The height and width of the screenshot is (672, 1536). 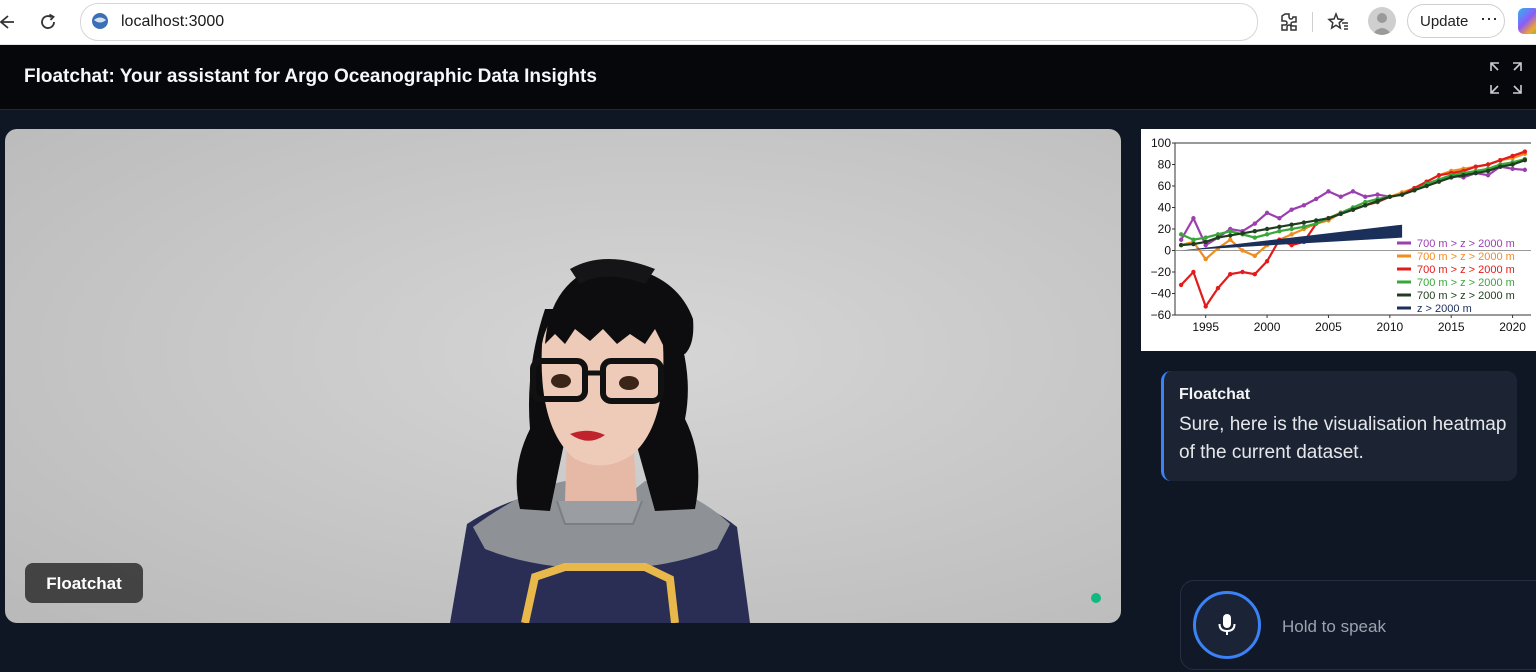 I want to click on chart-y-tick-label: 0, so click(x=1167, y=251).